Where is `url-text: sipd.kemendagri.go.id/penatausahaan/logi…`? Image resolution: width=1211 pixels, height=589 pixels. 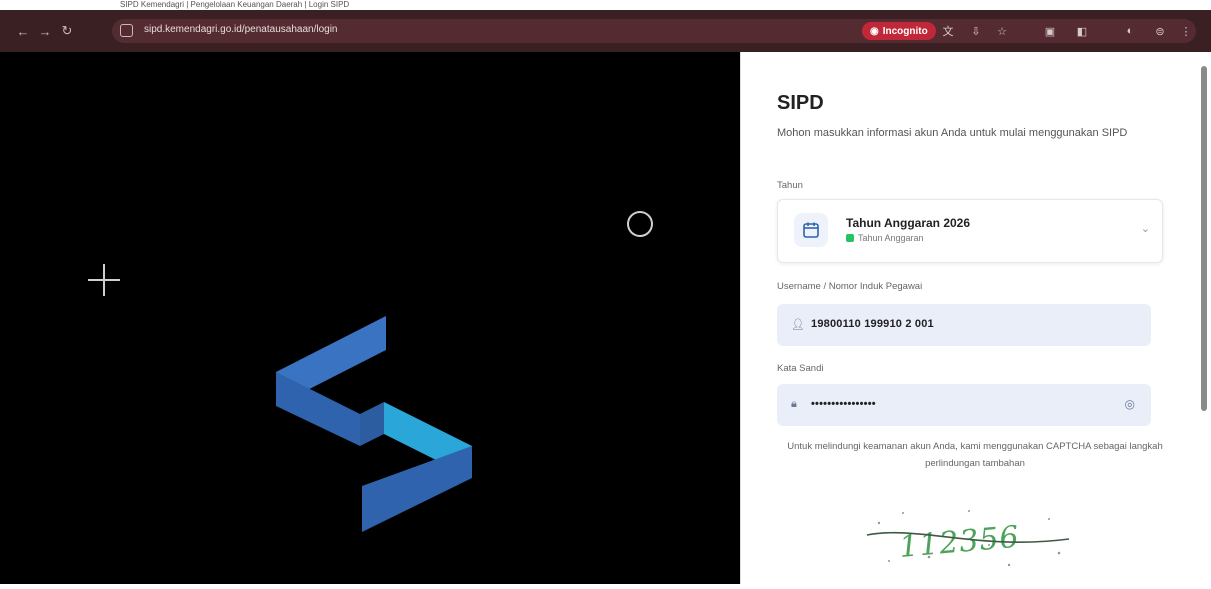 url-text: sipd.kemendagri.go.id/penatausahaan/logi… is located at coordinates (240, 29).